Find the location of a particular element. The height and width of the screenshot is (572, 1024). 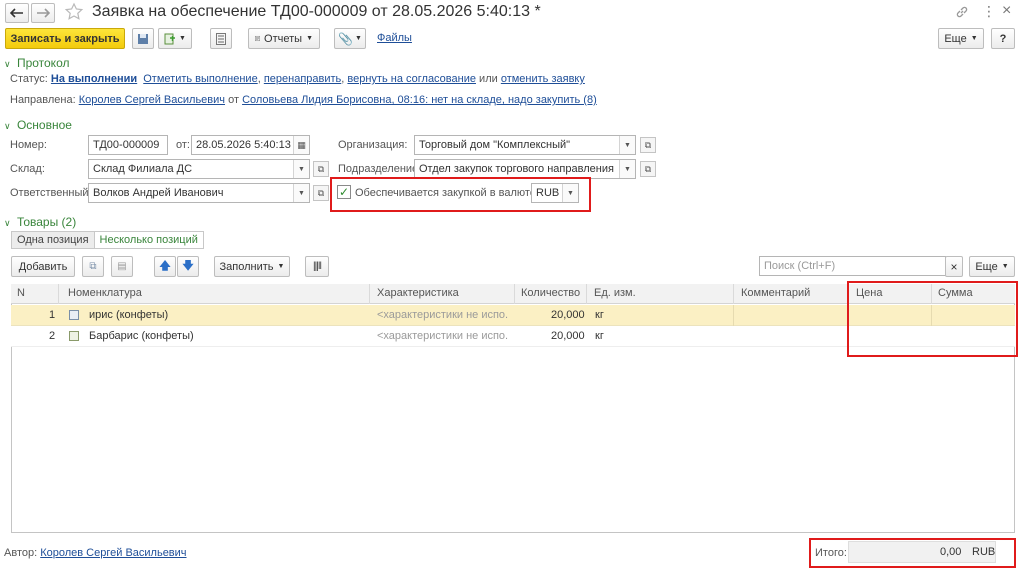

back-button is located at coordinates (17, 13).